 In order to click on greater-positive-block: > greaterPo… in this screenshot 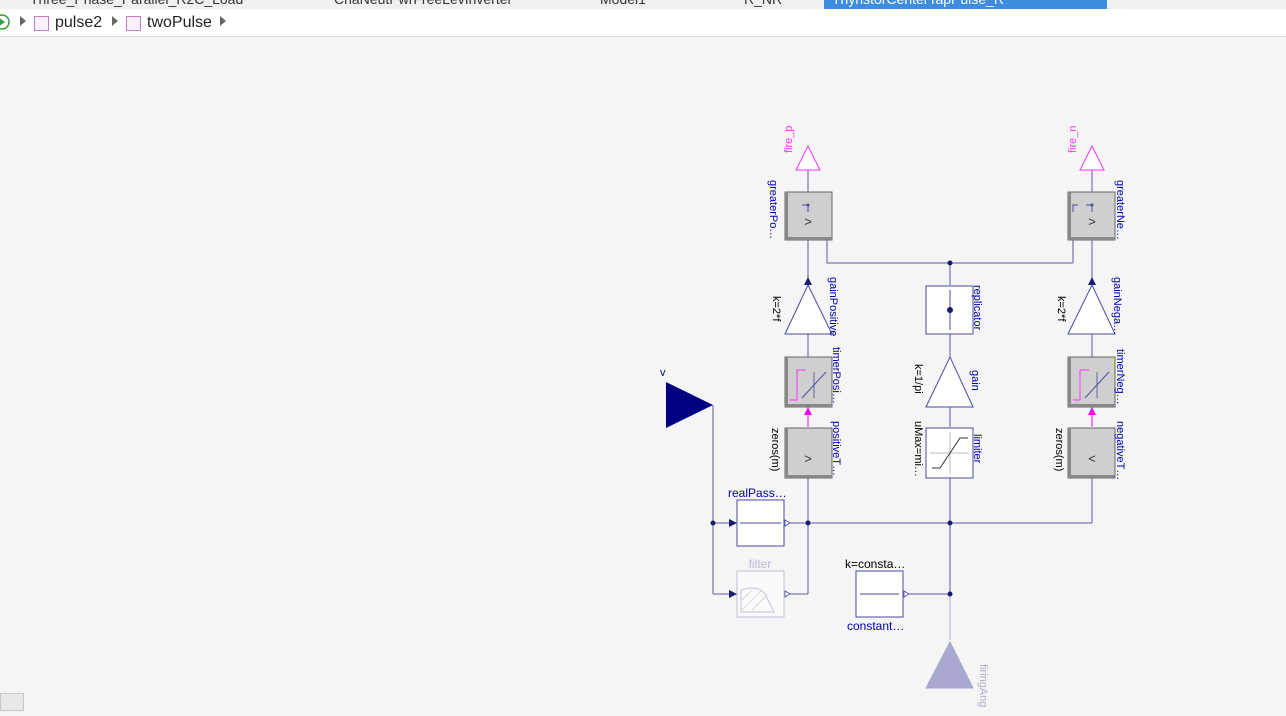, I will do `click(800, 210)`.